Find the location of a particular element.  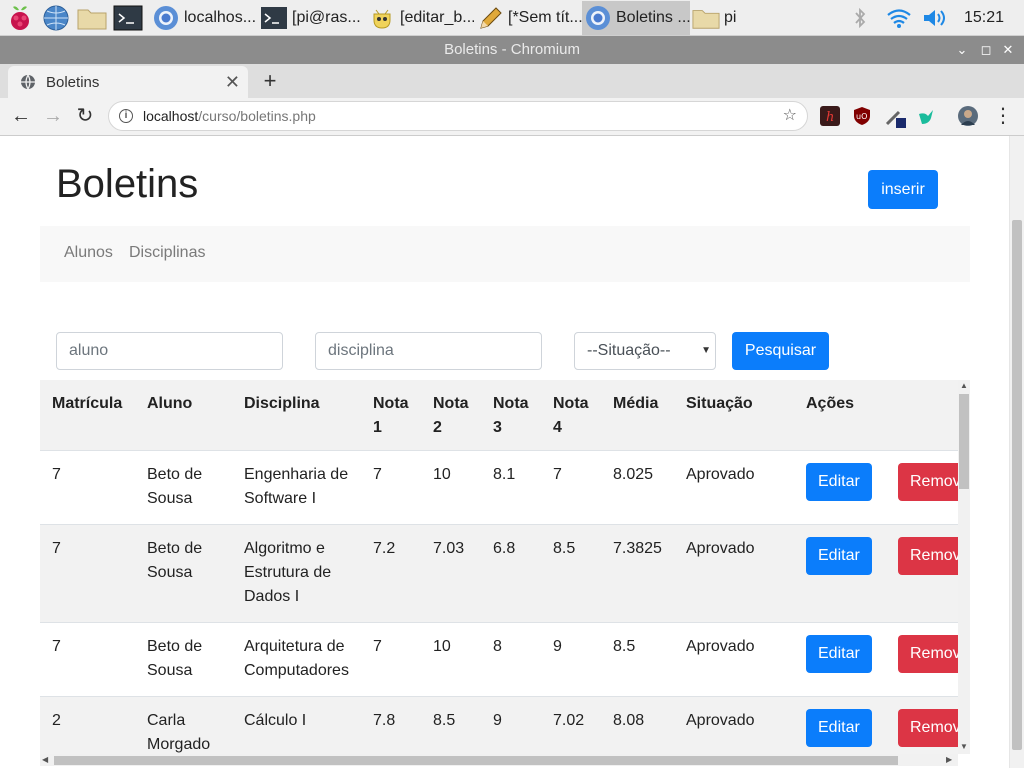

nav-link-disciplinas: Disciplinas is located at coordinates (167, 253).